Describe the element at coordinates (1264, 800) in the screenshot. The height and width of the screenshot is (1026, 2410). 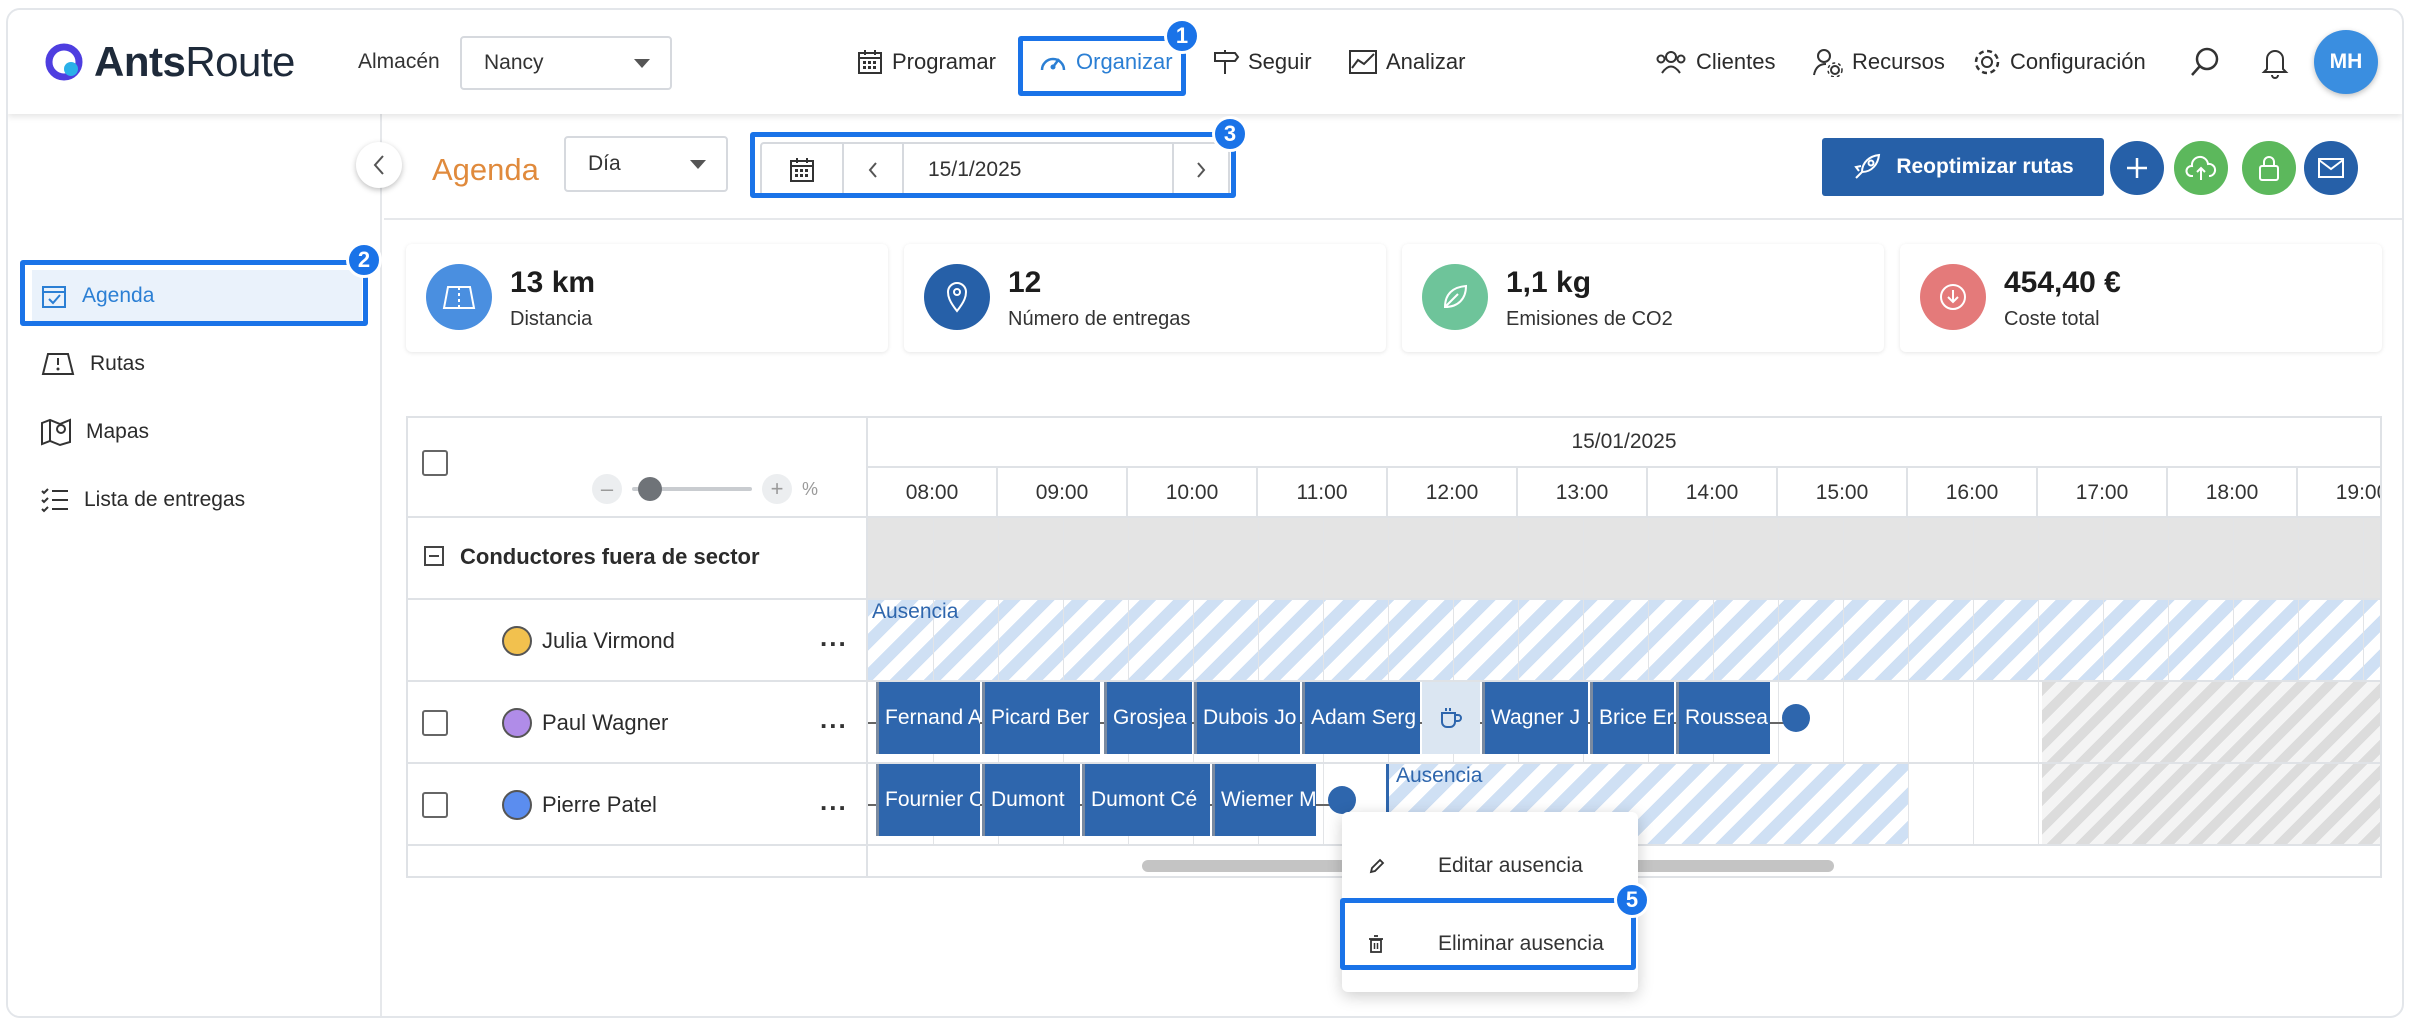
I see `task-block: Wiemer M` at that location.